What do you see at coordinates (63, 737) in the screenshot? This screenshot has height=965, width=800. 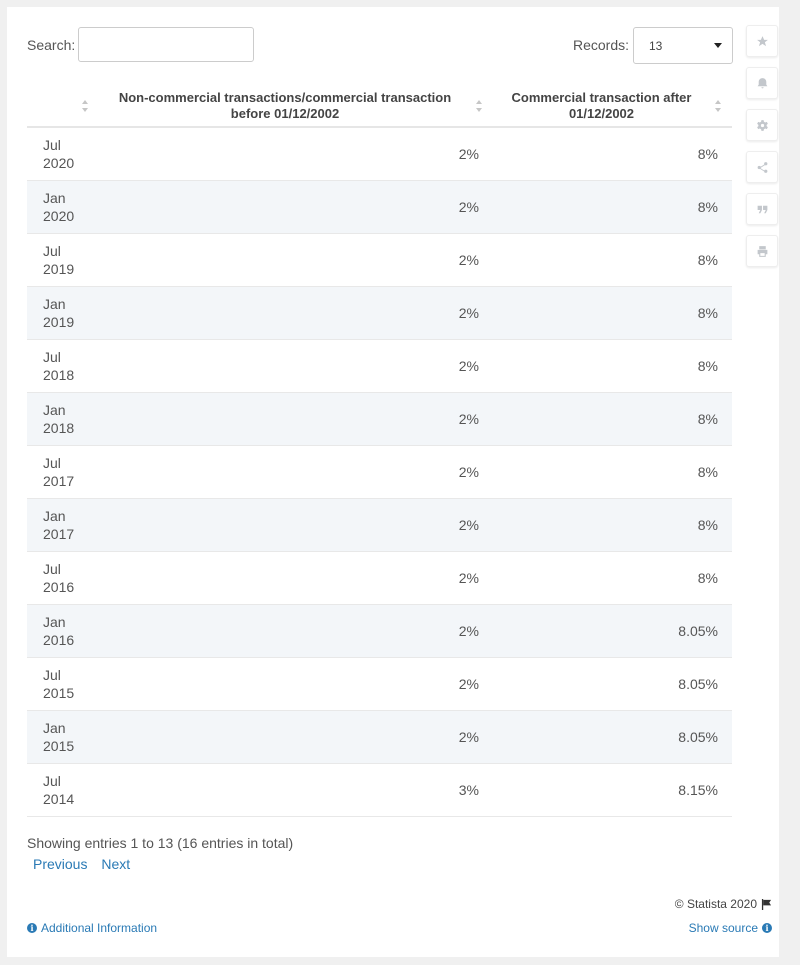 I see `date-cell: Jan 2015` at bounding box center [63, 737].